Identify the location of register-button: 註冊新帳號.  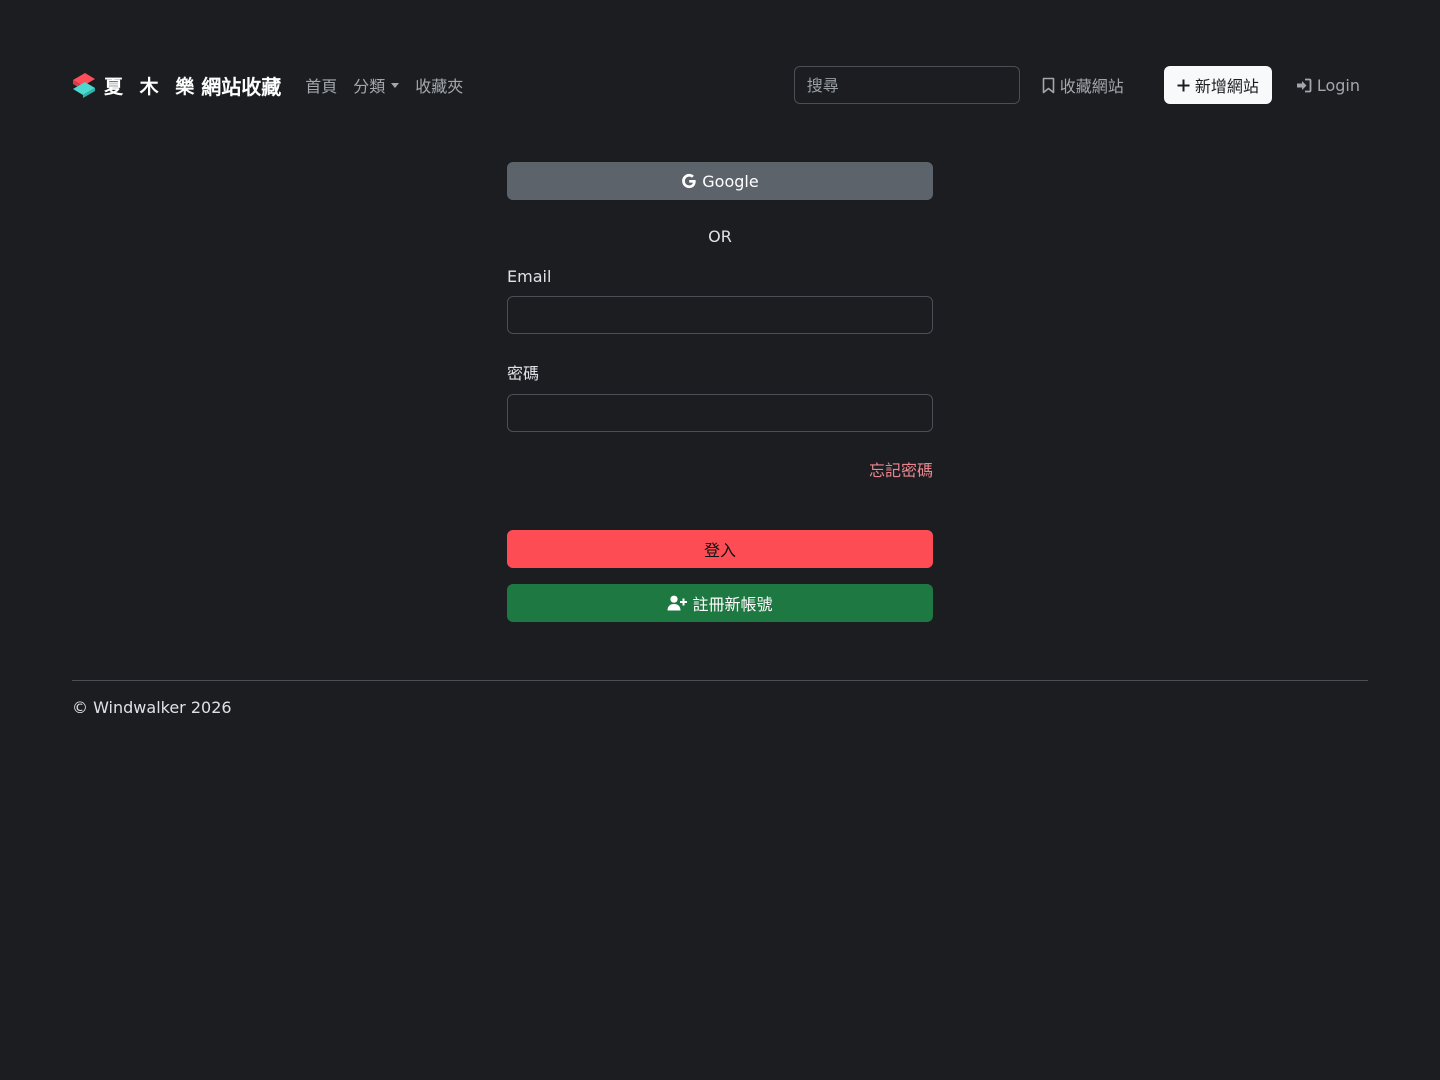
(720, 603).